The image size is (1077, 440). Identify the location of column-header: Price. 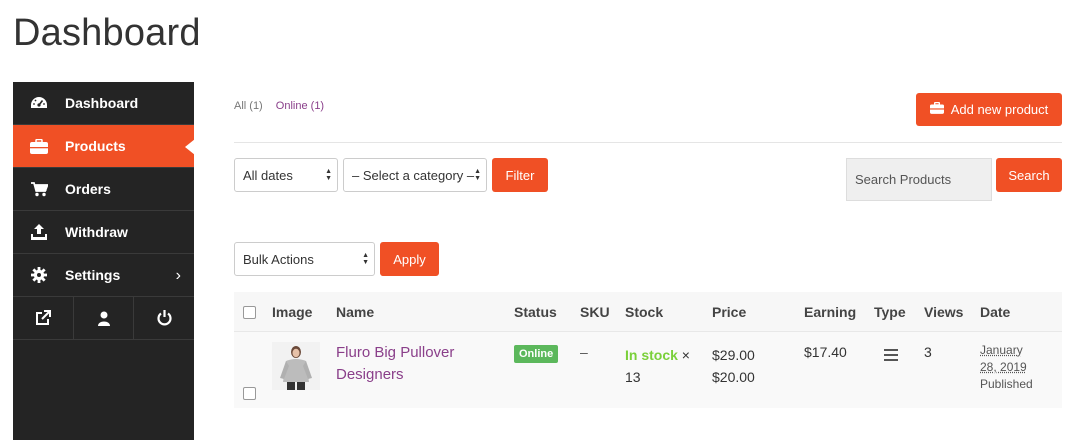
(729, 312).